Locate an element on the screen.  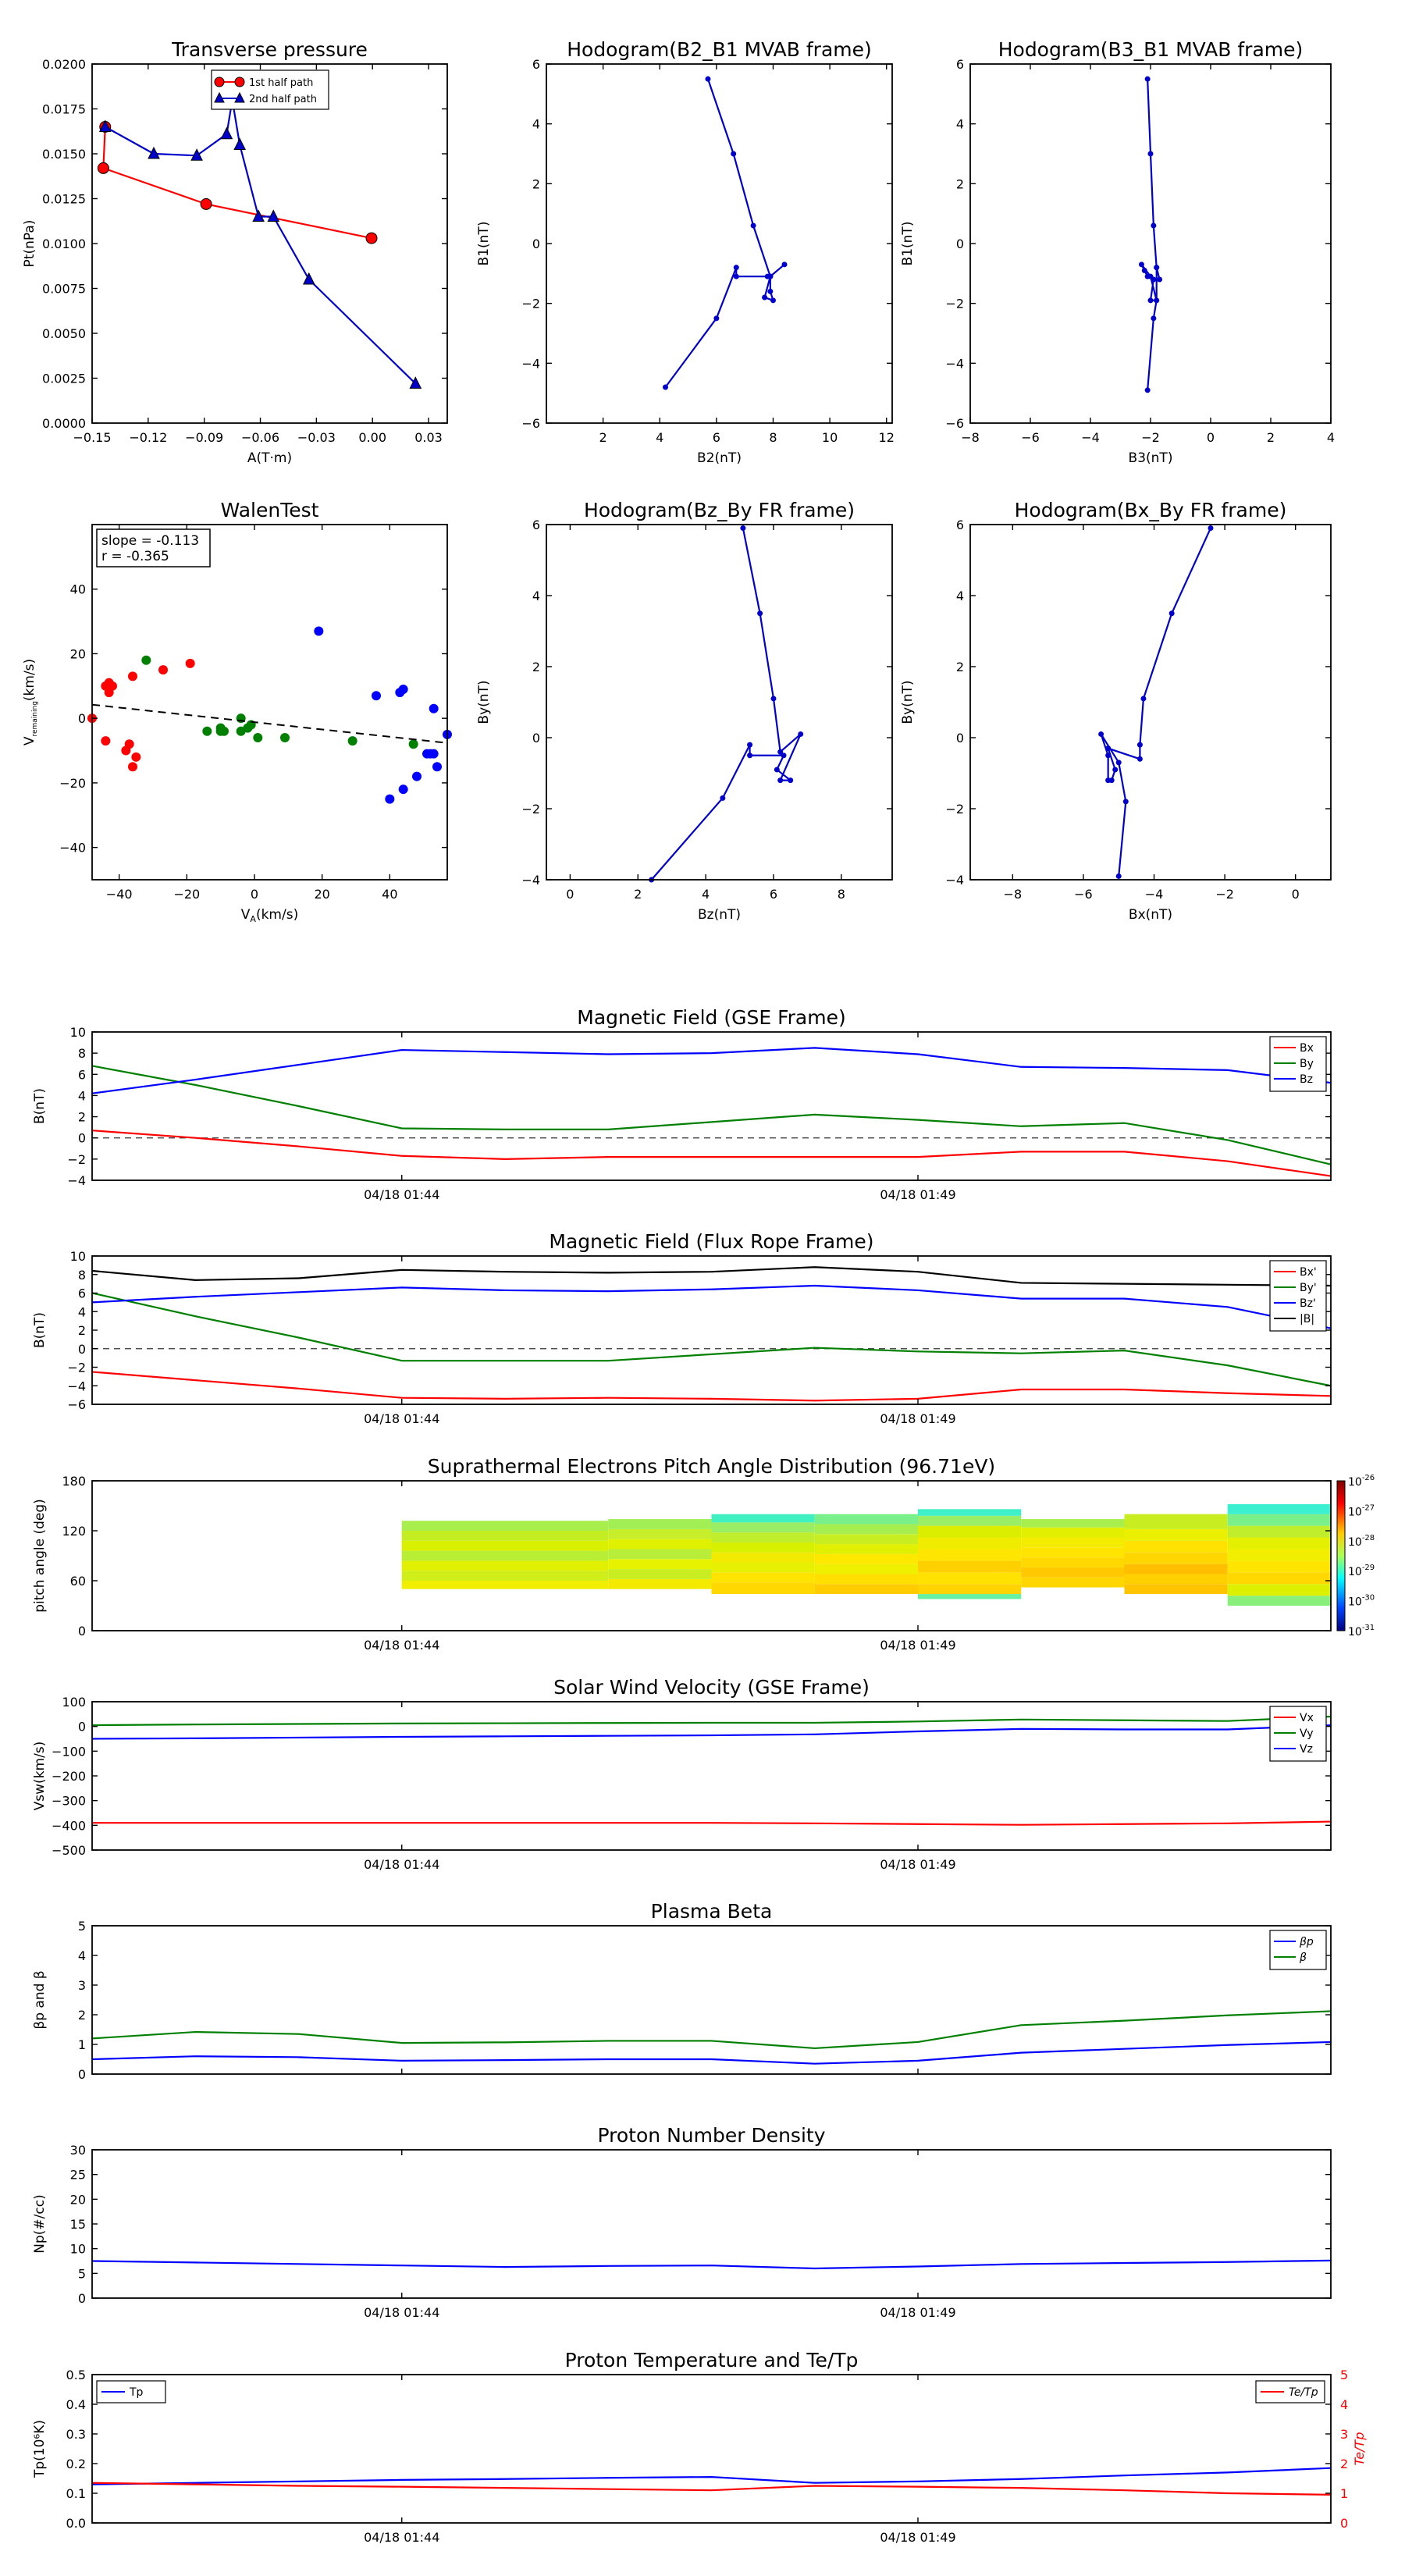
y-tick-label: 0.2 is located at coordinates (76, 2464).